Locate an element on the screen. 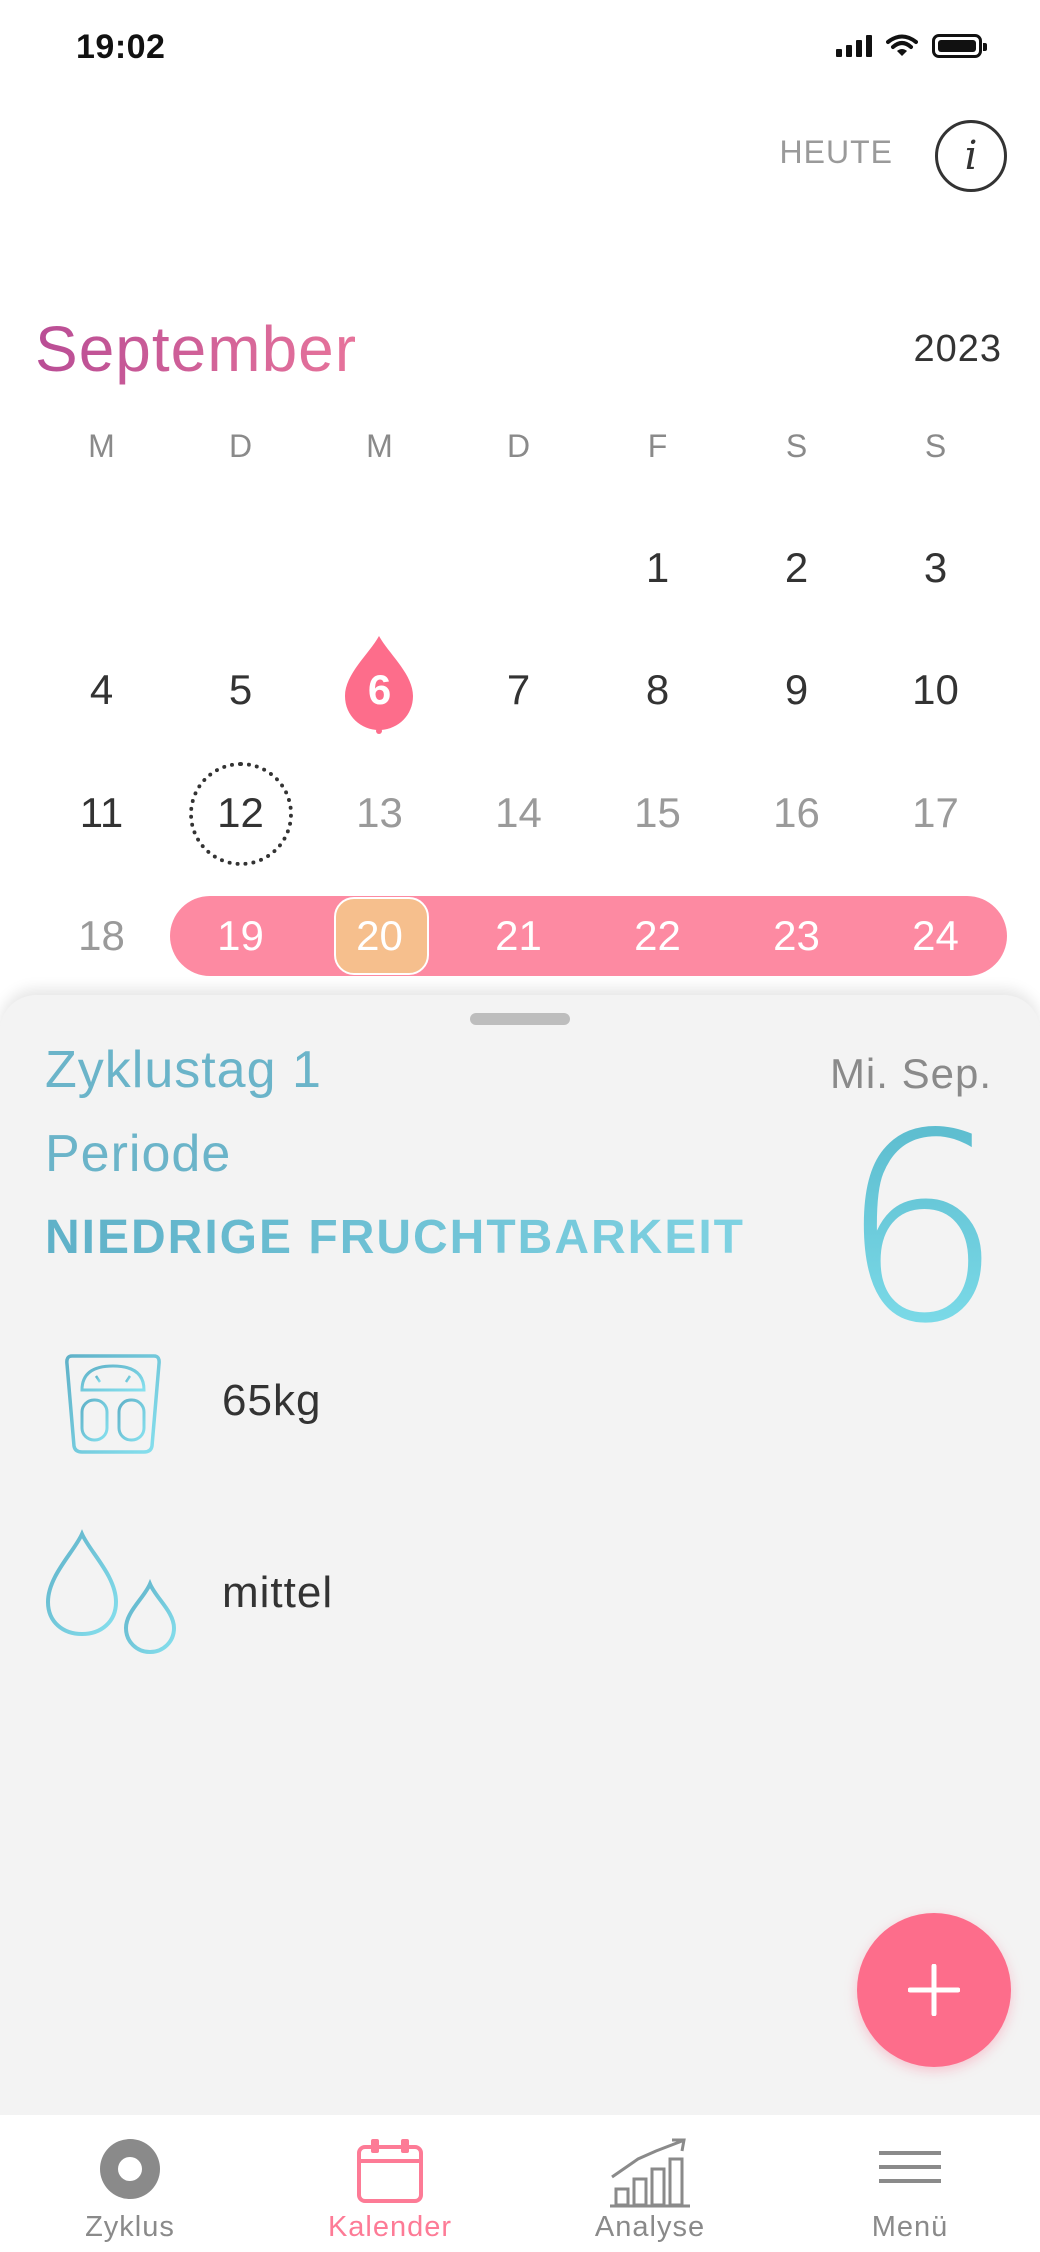 The image size is (1040, 2252). day-cell-period: 22 is located at coordinates (657, 936).